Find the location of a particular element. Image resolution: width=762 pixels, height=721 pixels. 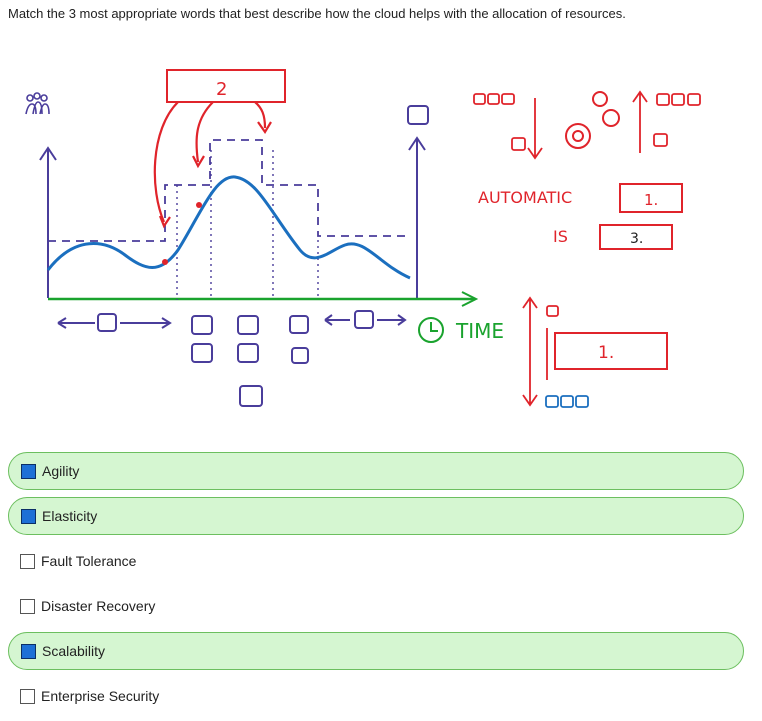

server-icons-red is located at coordinates (587, 125).